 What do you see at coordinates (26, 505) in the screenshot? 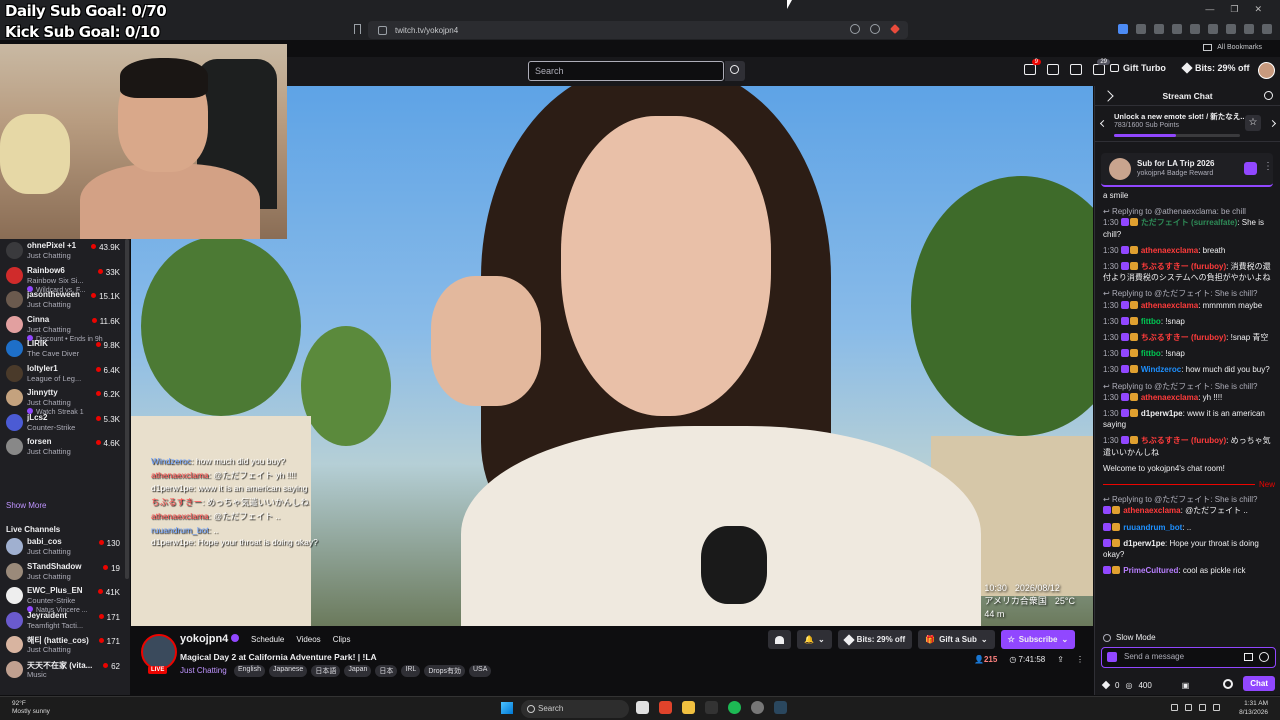
I see `show-more-link: Show More` at bounding box center [26, 505].